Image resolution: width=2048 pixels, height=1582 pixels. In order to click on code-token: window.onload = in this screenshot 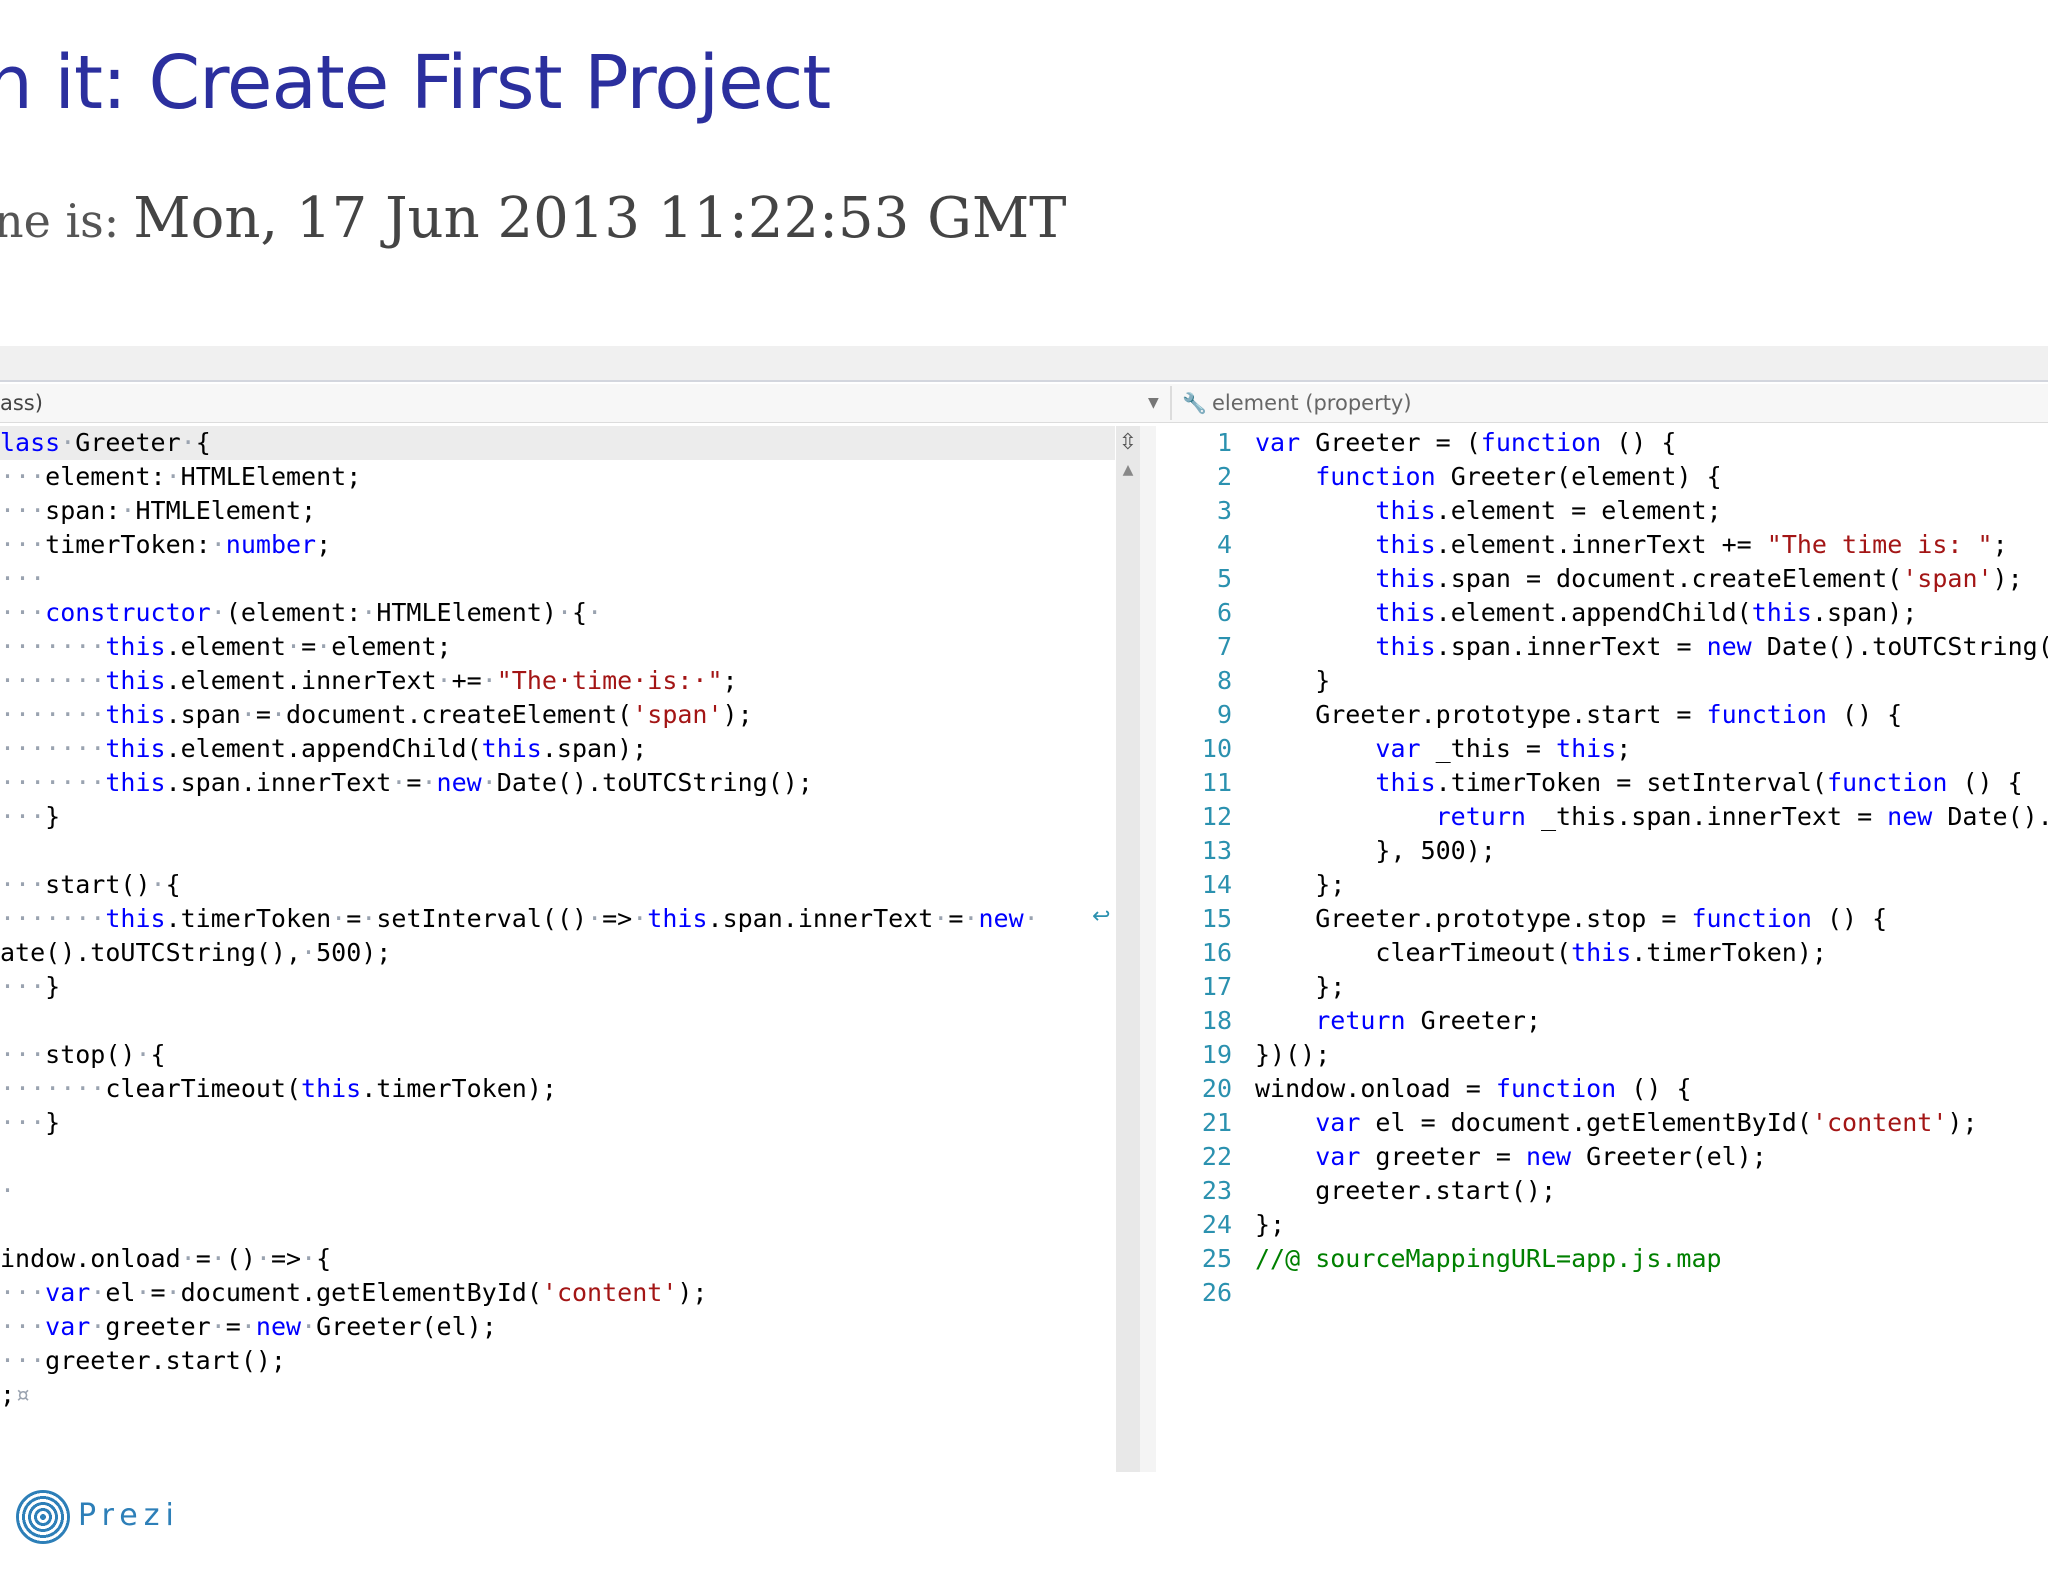, I will do `click(1375, 1088)`.